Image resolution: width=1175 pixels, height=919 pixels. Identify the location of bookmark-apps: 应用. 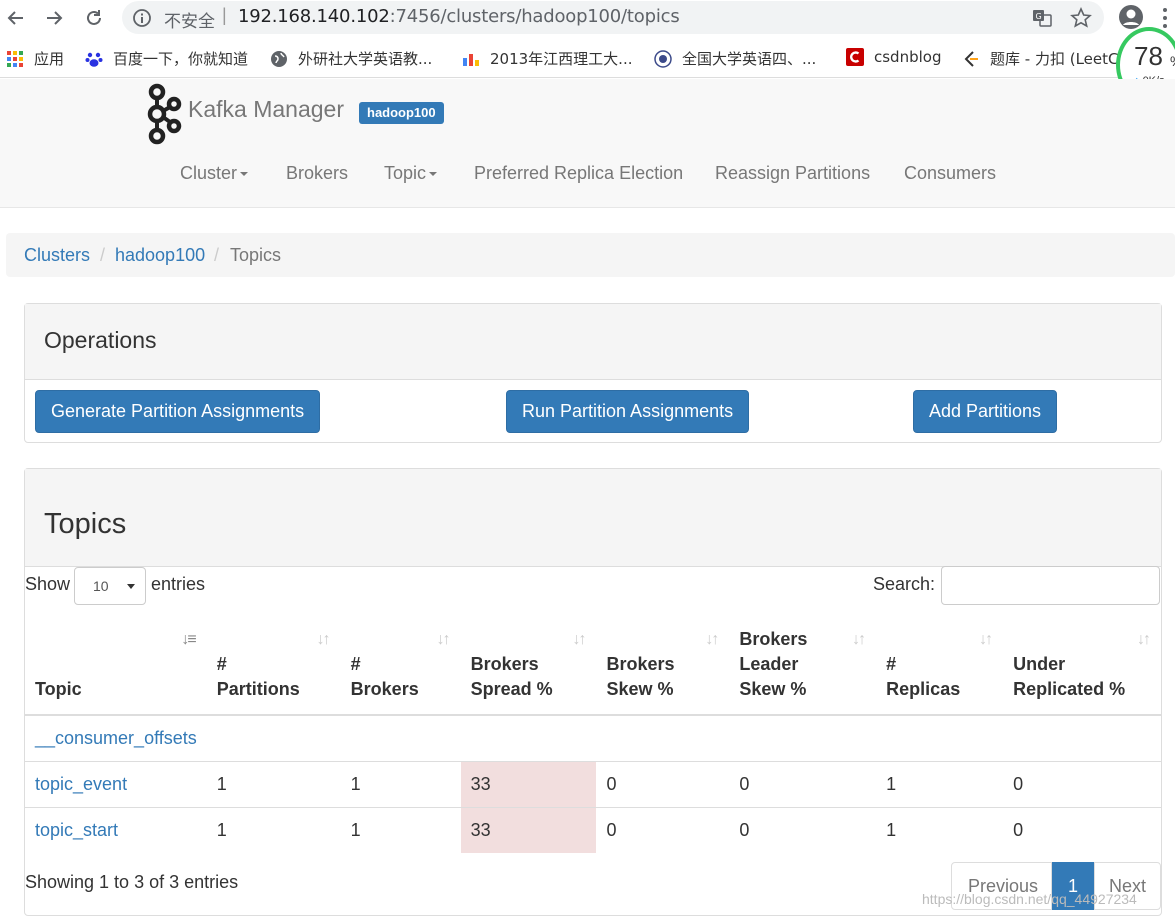
(35, 58).